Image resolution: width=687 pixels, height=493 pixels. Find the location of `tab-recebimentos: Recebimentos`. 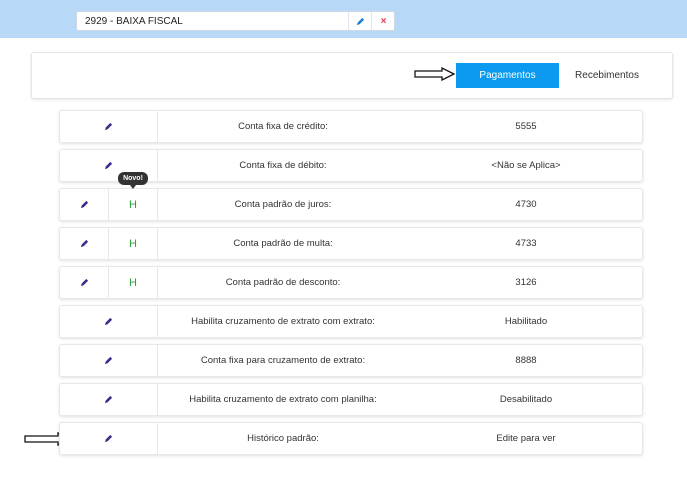

tab-recebimentos: Recebimentos is located at coordinates (607, 75).